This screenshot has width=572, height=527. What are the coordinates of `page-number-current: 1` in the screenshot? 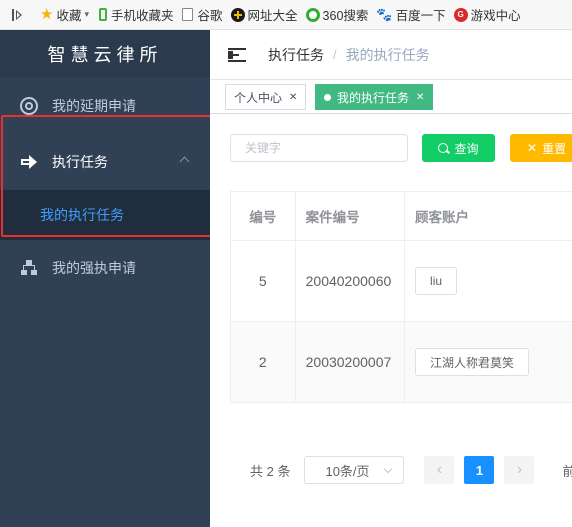 It's located at (479, 470).